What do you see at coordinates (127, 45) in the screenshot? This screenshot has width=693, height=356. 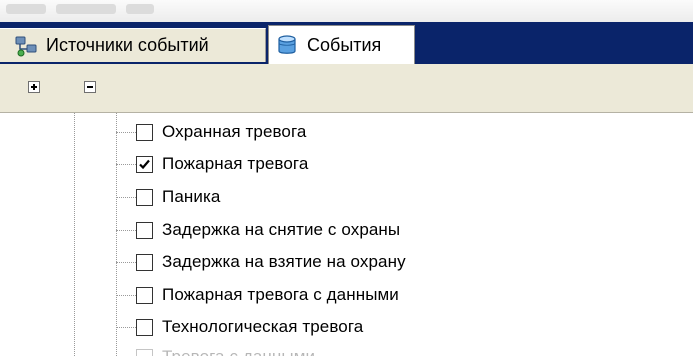 I see `tab-event-sources-label: Источники событий` at bounding box center [127, 45].